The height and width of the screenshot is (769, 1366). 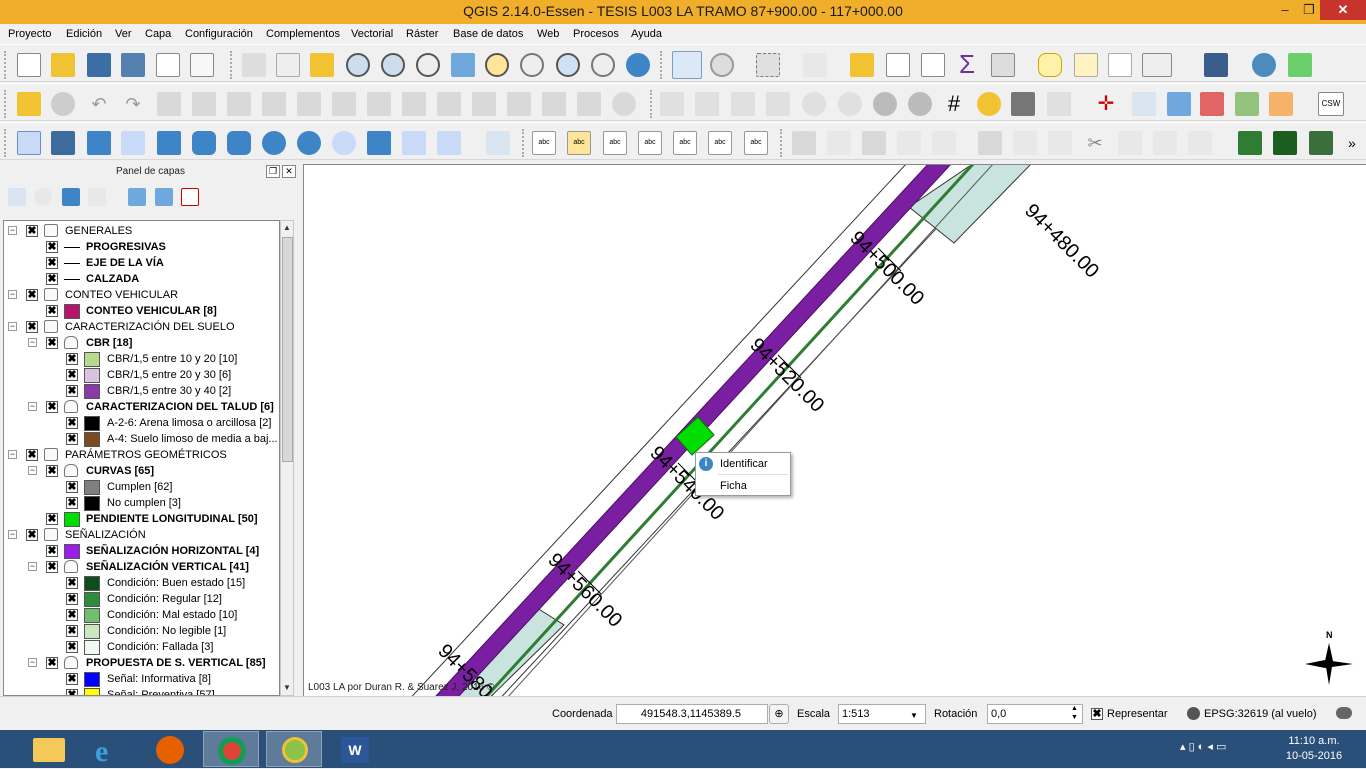 What do you see at coordinates (1216, 65) in the screenshot?
I see `help-icon` at bounding box center [1216, 65].